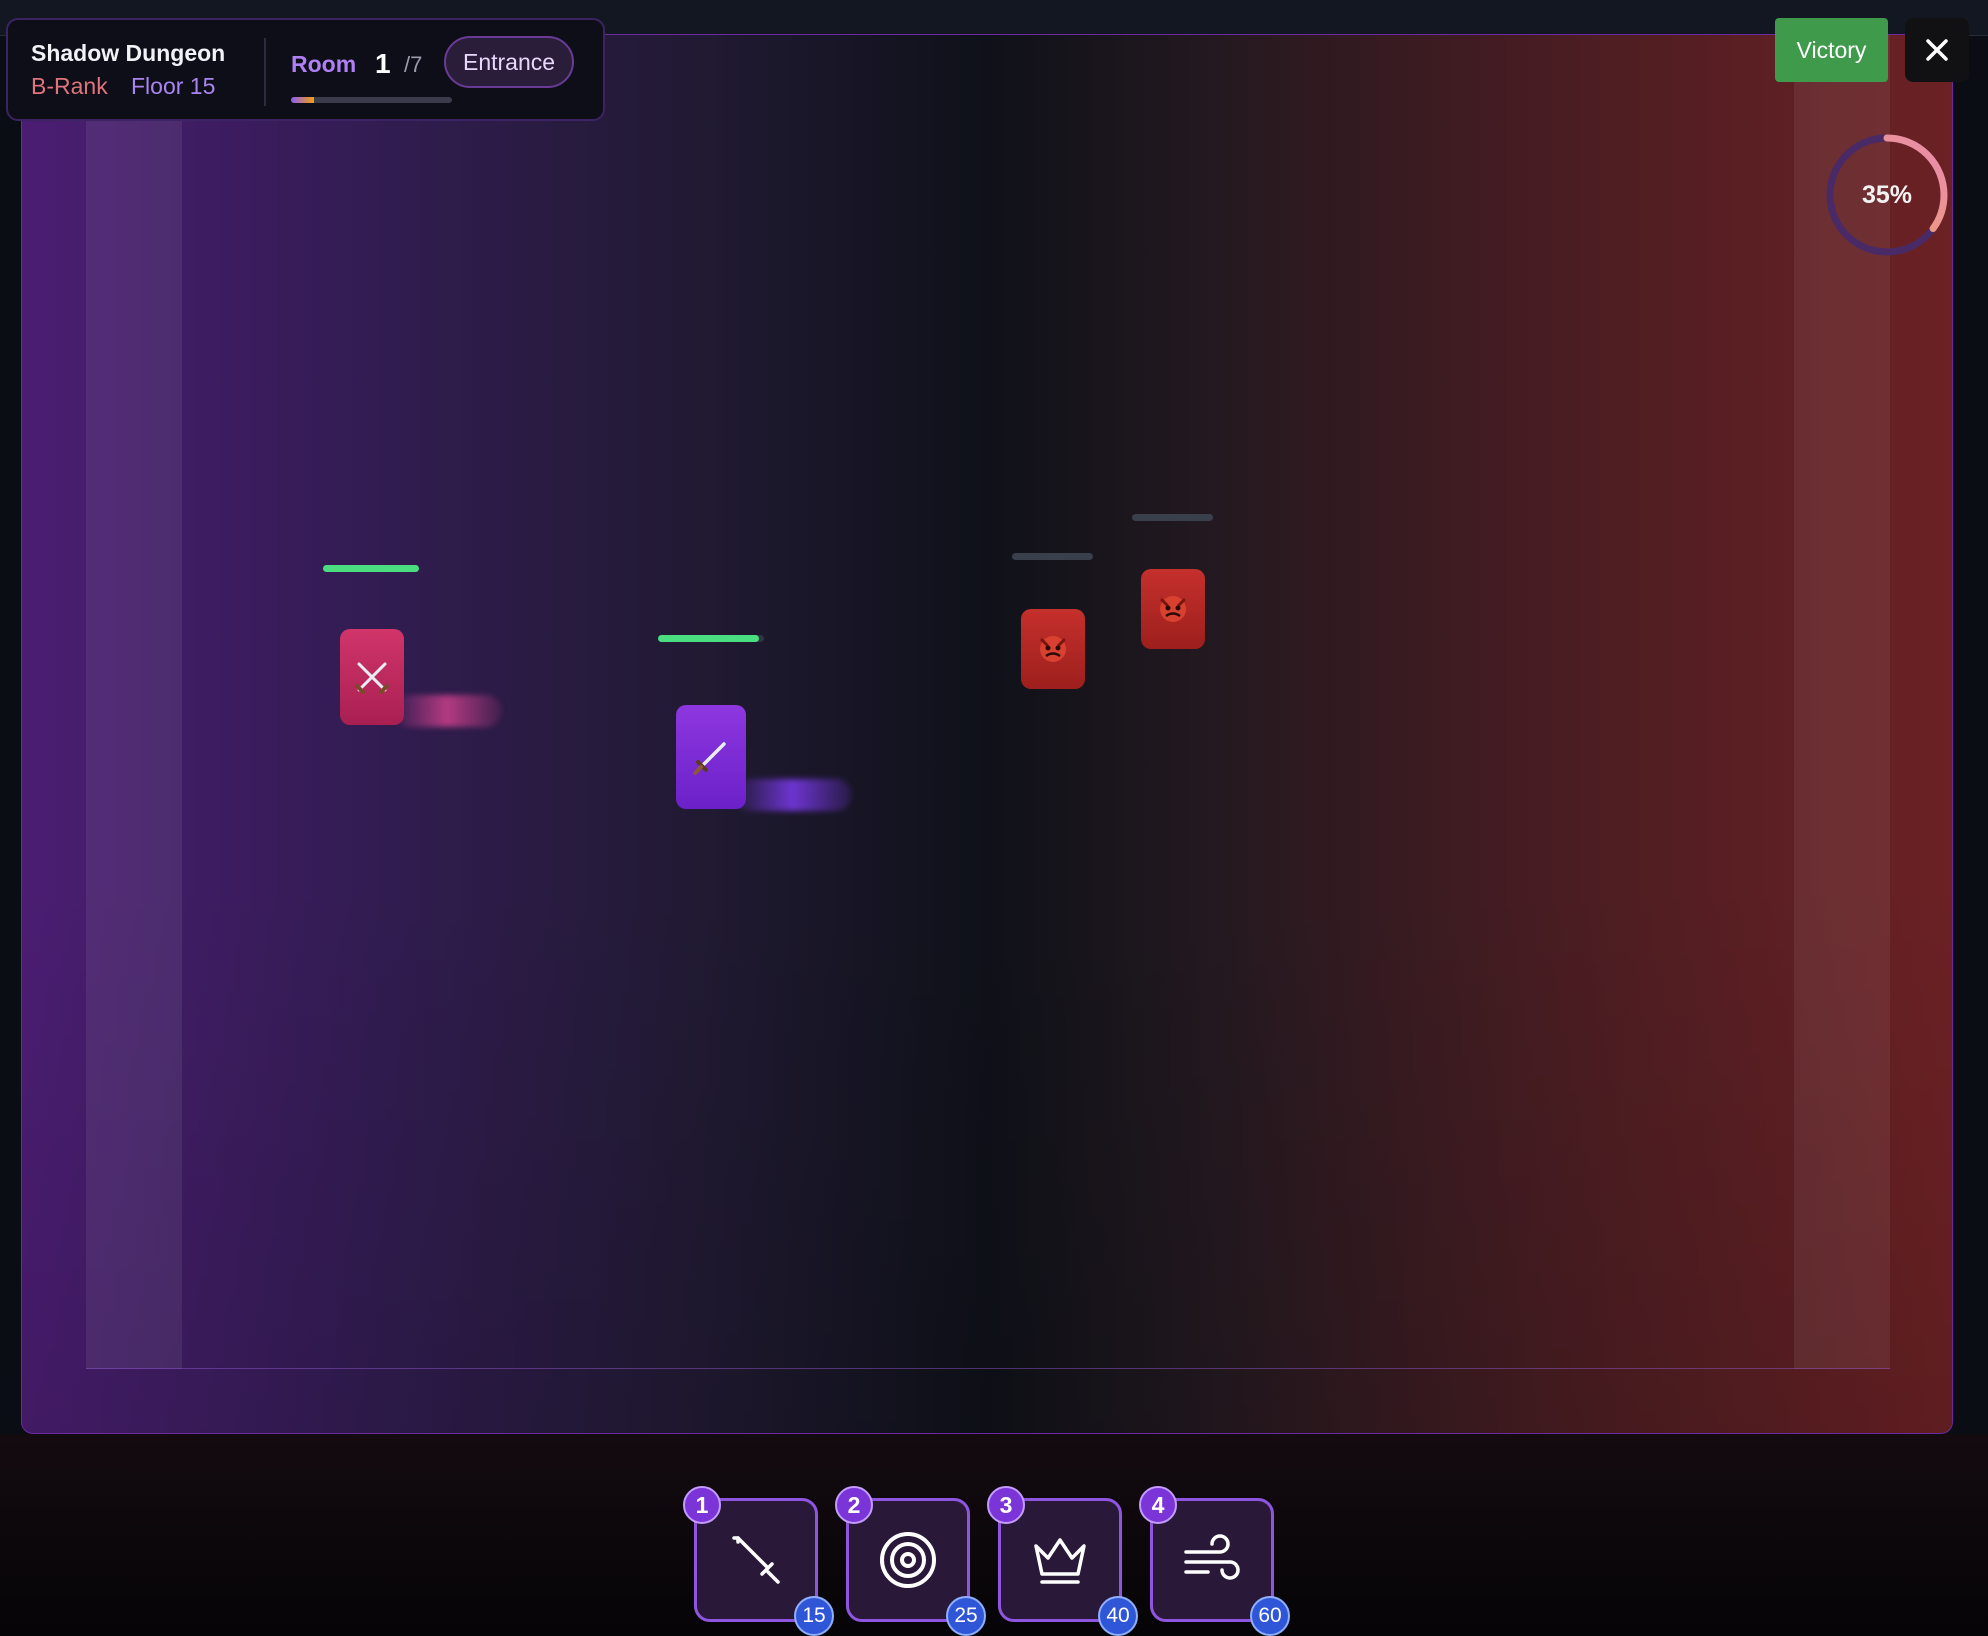 Image resolution: width=1988 pixels, height=1636 pixels. I want to click on room-progress-fill, so click(302, 100).